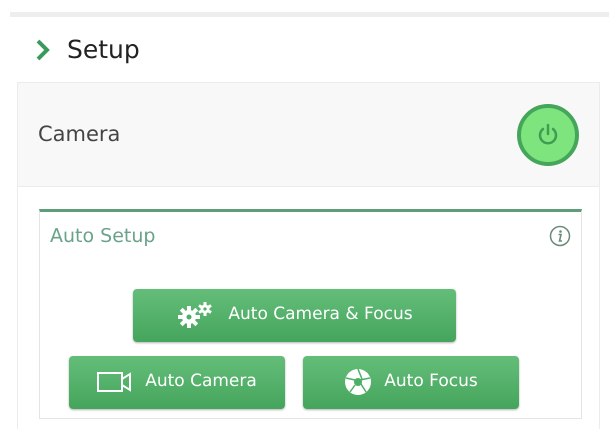  What do you see at coordinates (115, 382) in the screenshot?
I see `video-camera-icon` at bounding box center [115, 382].